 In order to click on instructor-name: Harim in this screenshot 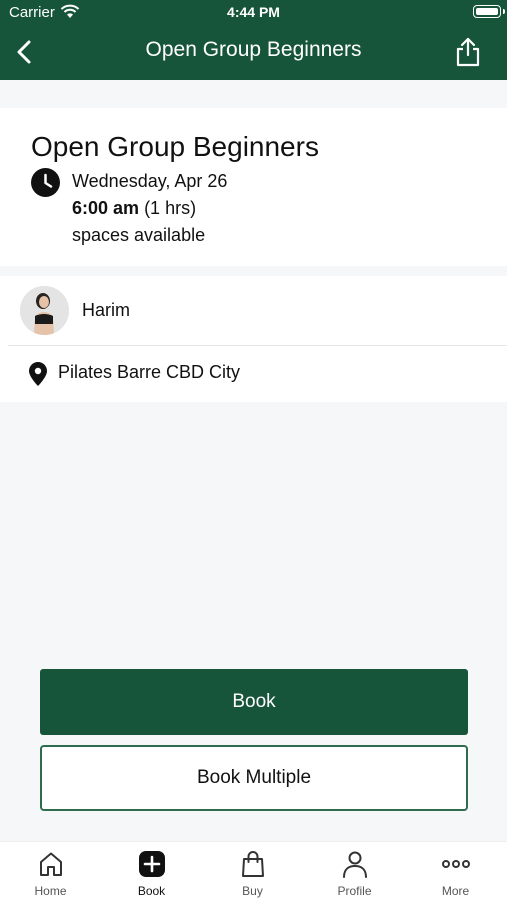, I will do `click(106, 310)`.